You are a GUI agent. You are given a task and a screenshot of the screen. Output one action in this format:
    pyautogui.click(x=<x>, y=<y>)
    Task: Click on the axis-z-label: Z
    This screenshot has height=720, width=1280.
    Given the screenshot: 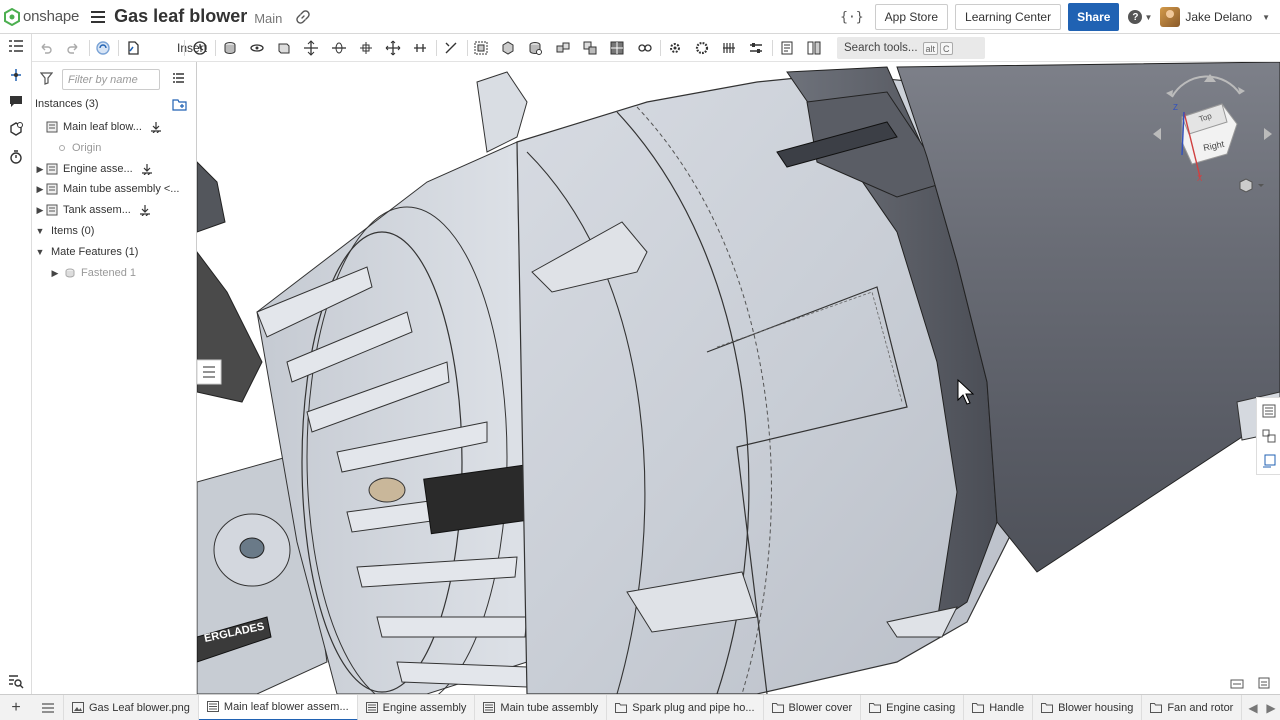 What is the action you would take?
    pyautogui.click(x=1175, y=107)
    